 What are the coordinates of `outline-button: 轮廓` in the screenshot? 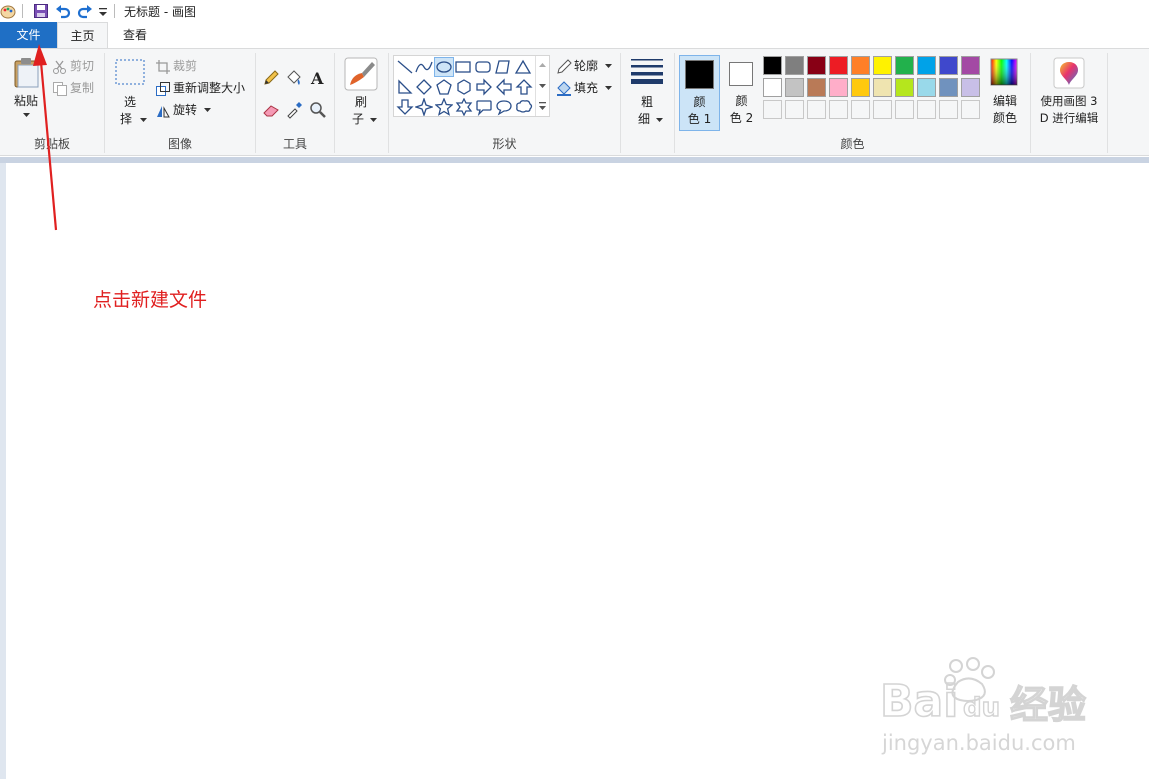 It's located at (584, 66).